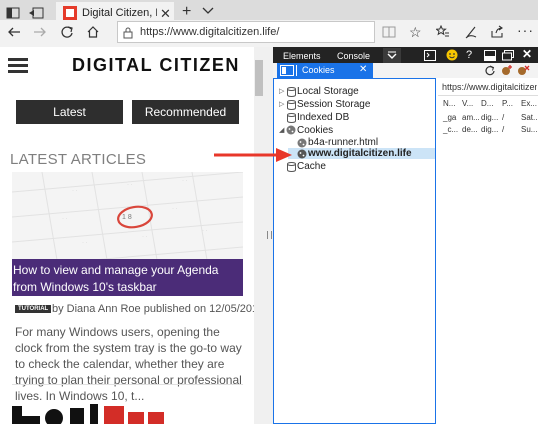 Image resolution: width=538 pixels, height=424 pixels. I want to click on svg-text: 1 8, so click(127, 217).